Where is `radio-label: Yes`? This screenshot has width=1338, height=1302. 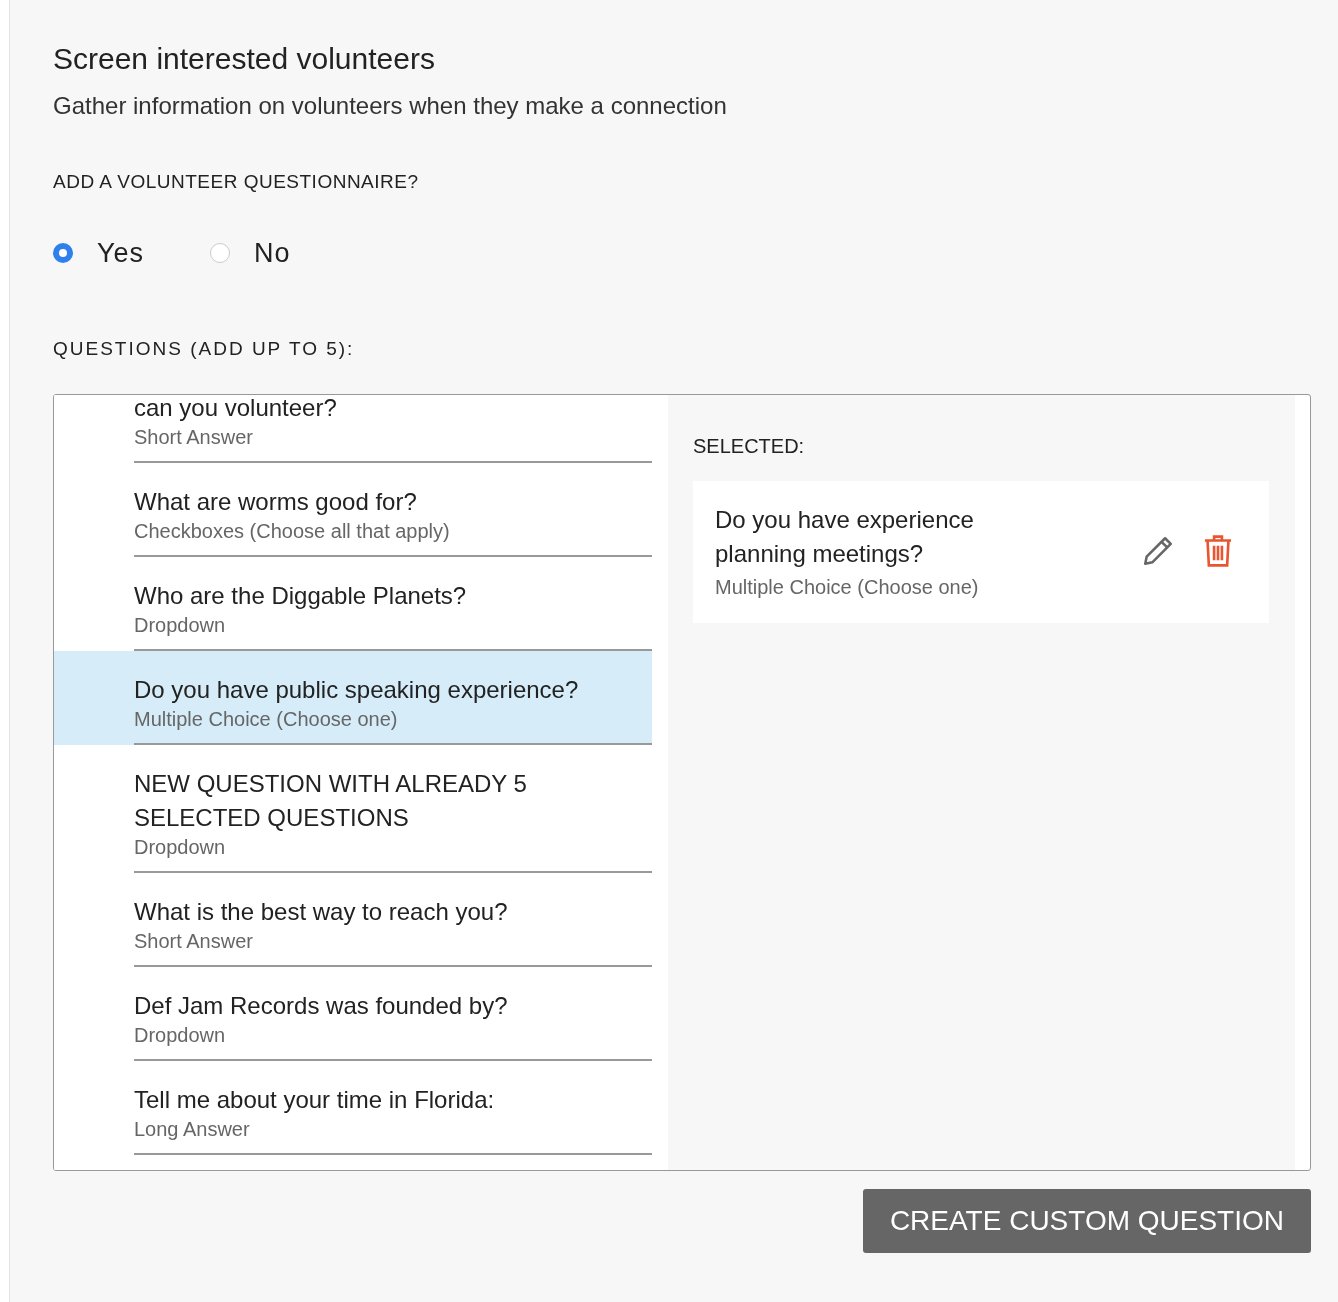 radio-label: Yes is located at coordinates (121, 253).